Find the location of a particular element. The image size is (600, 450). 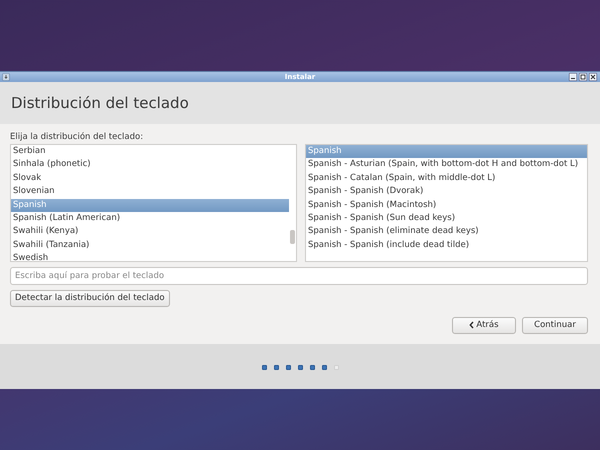

continue-button: Continuar is located at coordinates (555, 325).